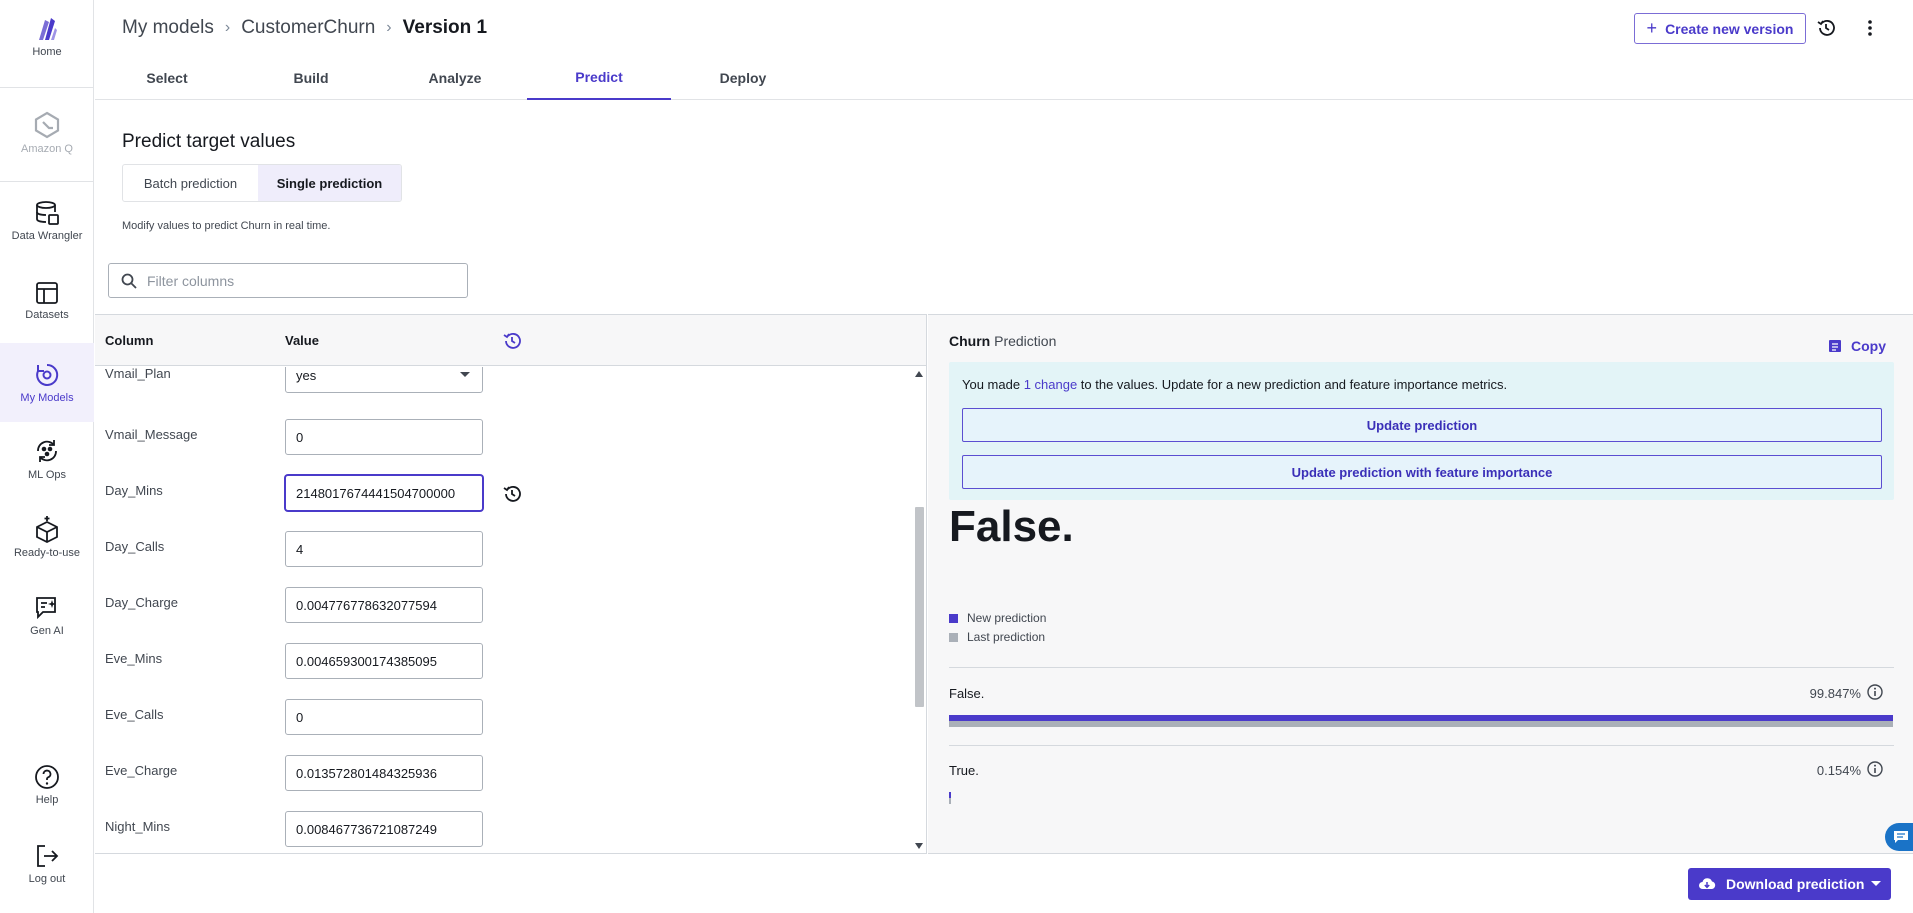 The height and width of the screenshot is (913, 1913). What do you see at coordinates (47, 777) in the screenshot?
I see `help-icon` at bounding box center [47, 777].